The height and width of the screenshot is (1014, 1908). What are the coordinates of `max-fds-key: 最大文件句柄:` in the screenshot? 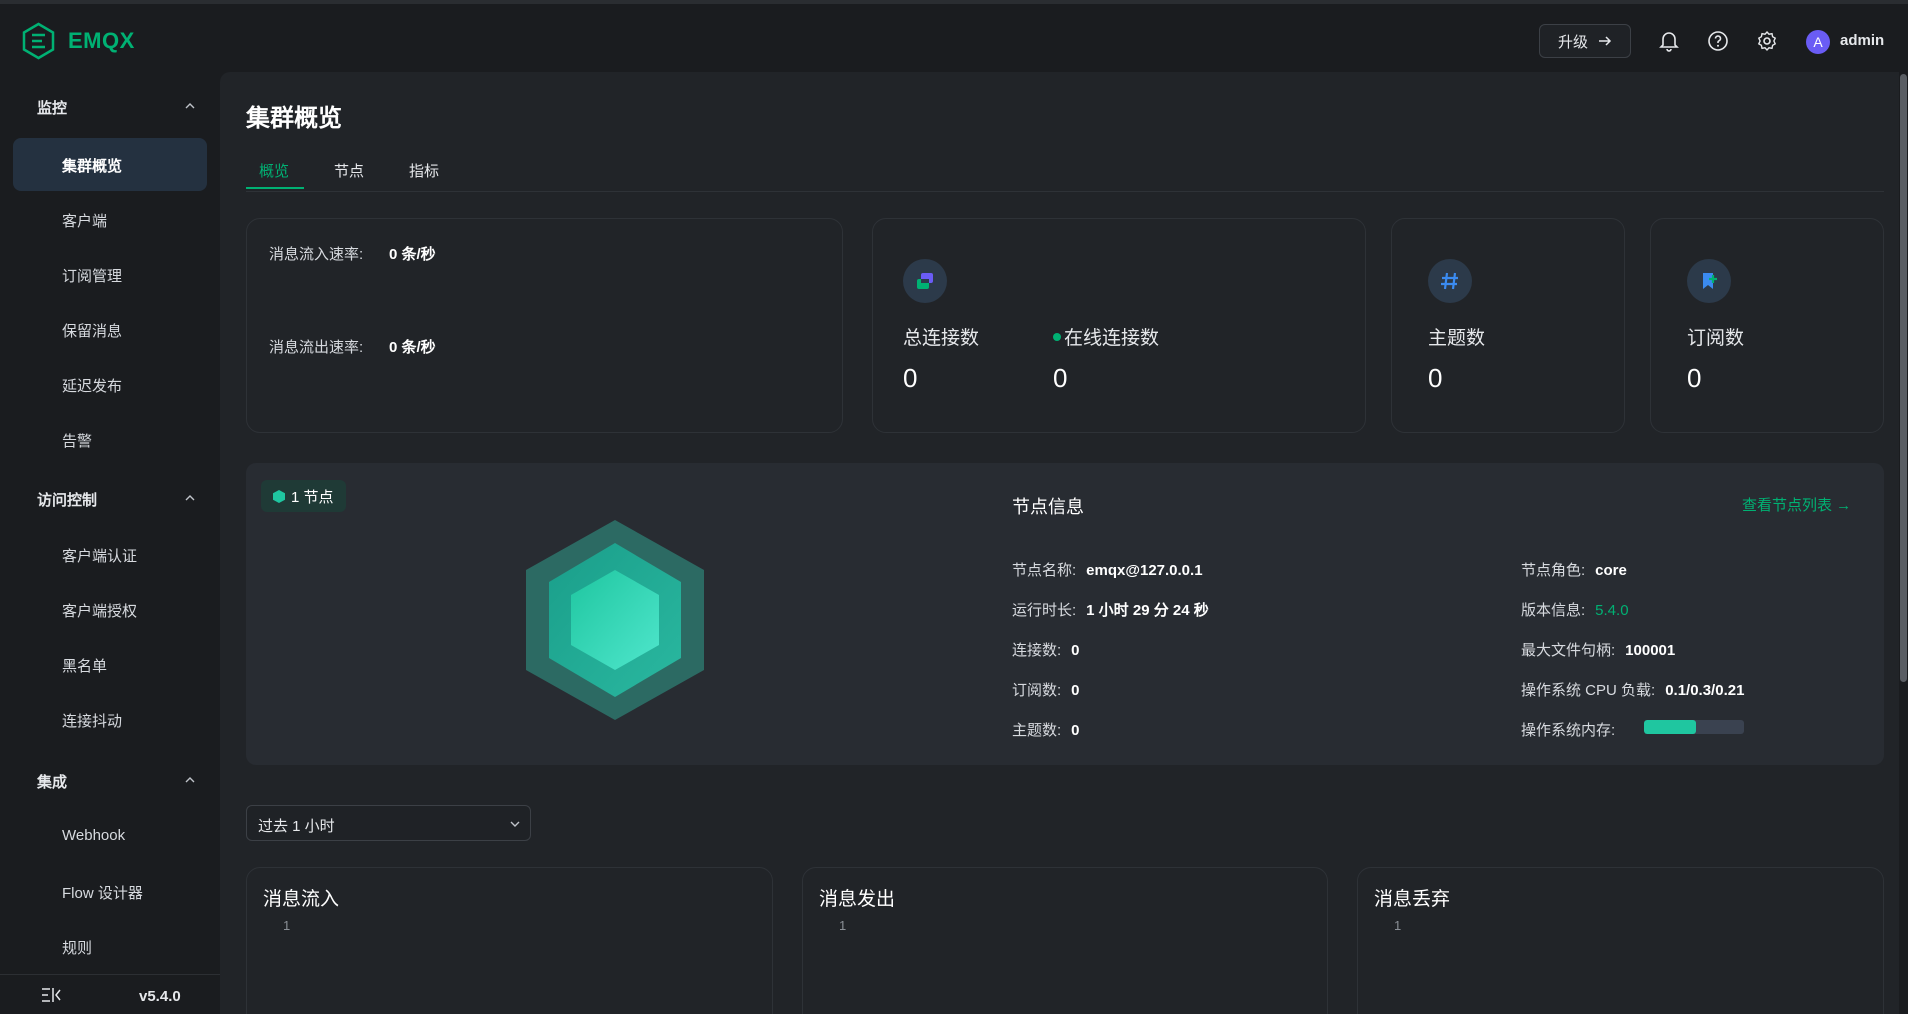 It's located at (1568, 650).